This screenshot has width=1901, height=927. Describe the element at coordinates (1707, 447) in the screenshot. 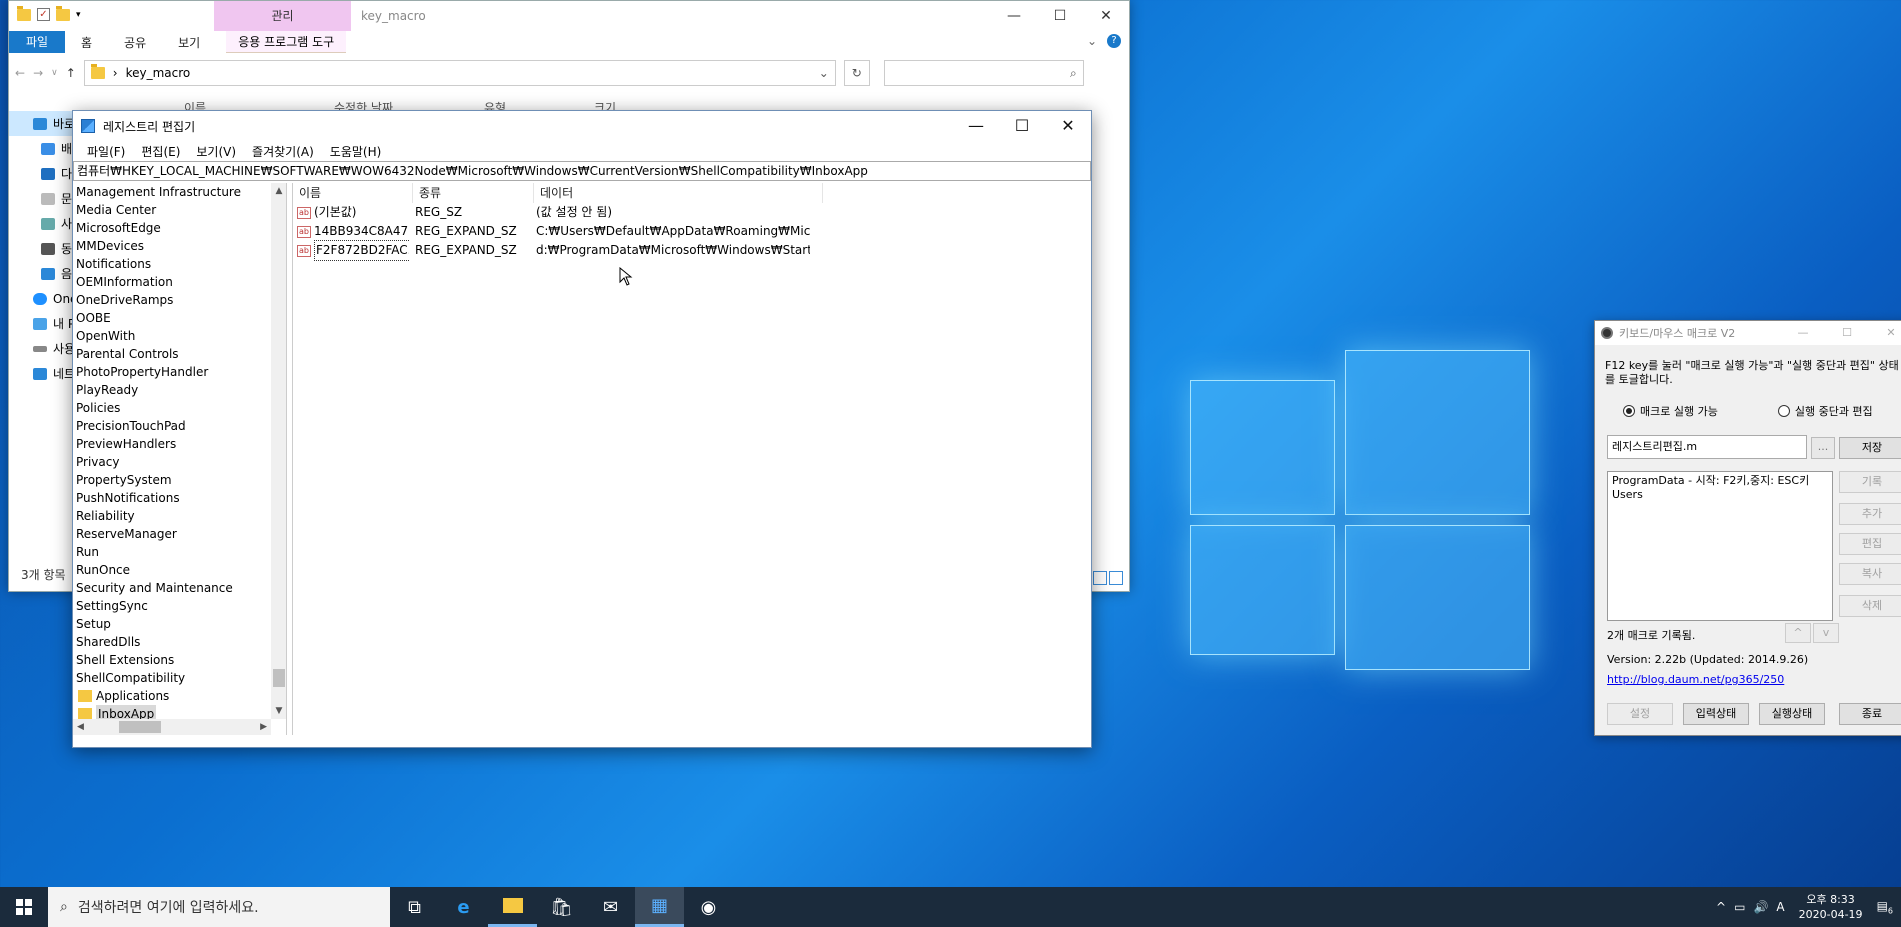

I see `macro-file-field: 레지스트리편집.m` at that location.